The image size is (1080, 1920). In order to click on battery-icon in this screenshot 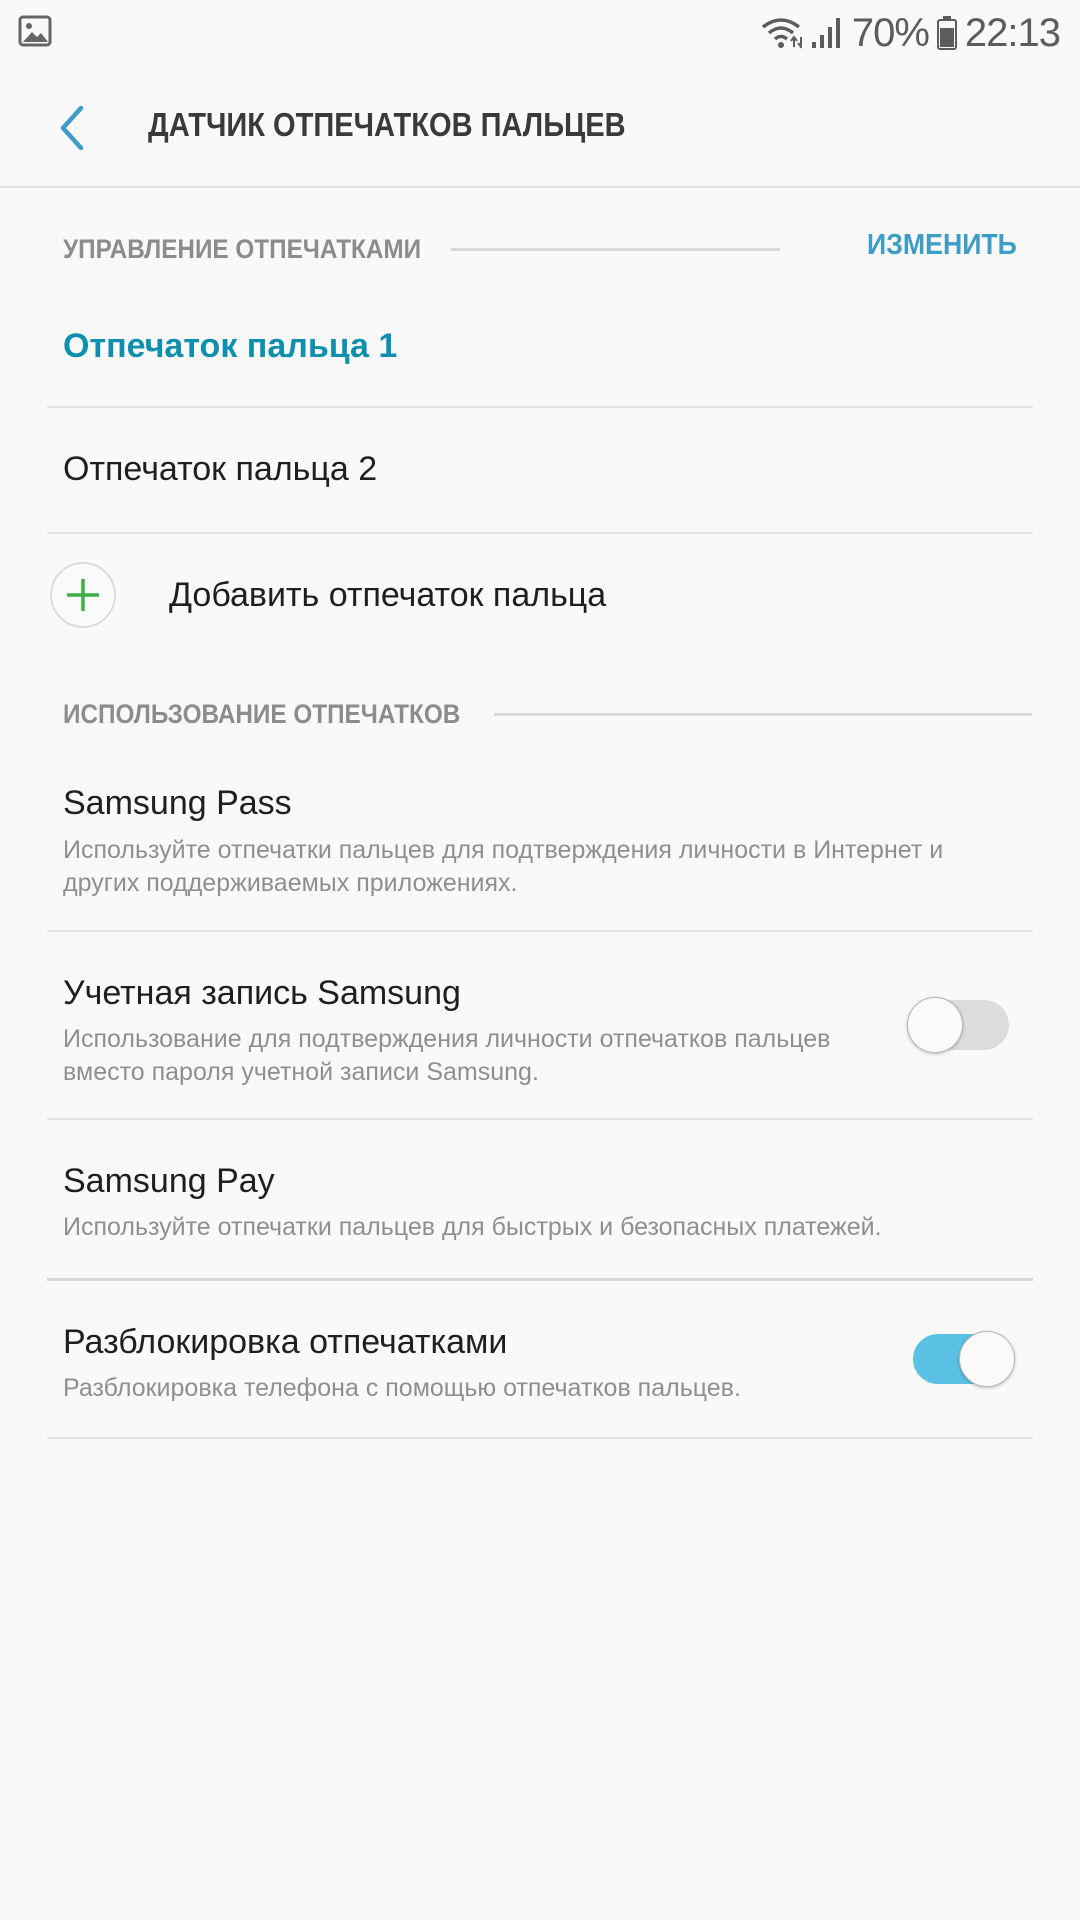, I will do `click(946, 33)`.